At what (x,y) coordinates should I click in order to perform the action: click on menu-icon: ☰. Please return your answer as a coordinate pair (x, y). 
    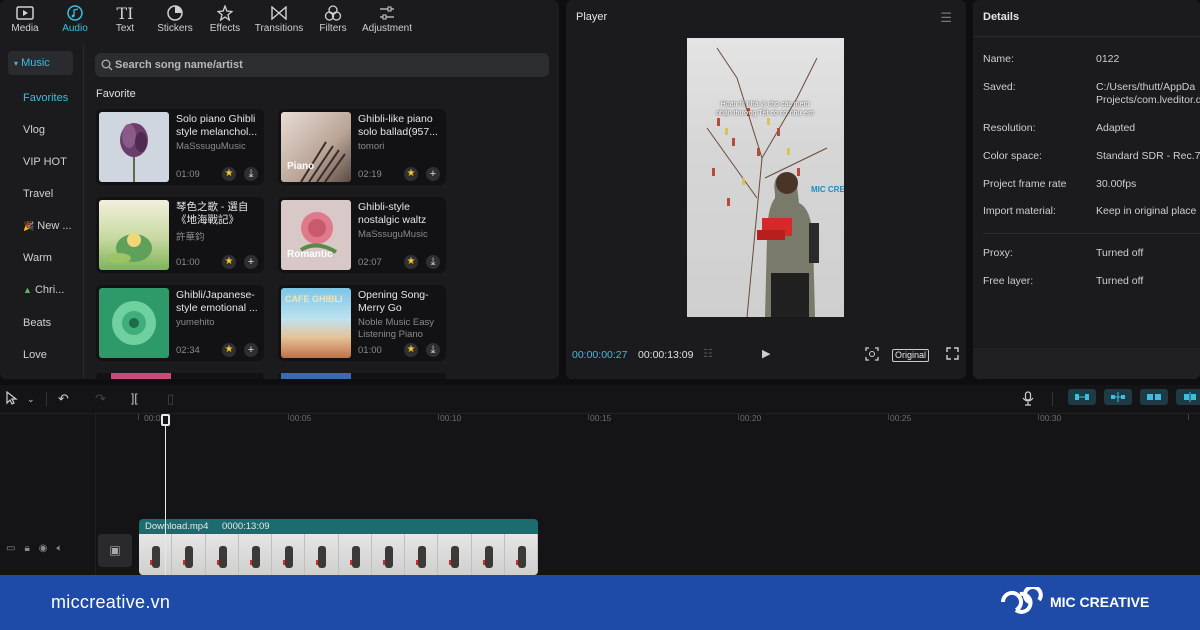
    Looking at the image, I should click on (946, 18).